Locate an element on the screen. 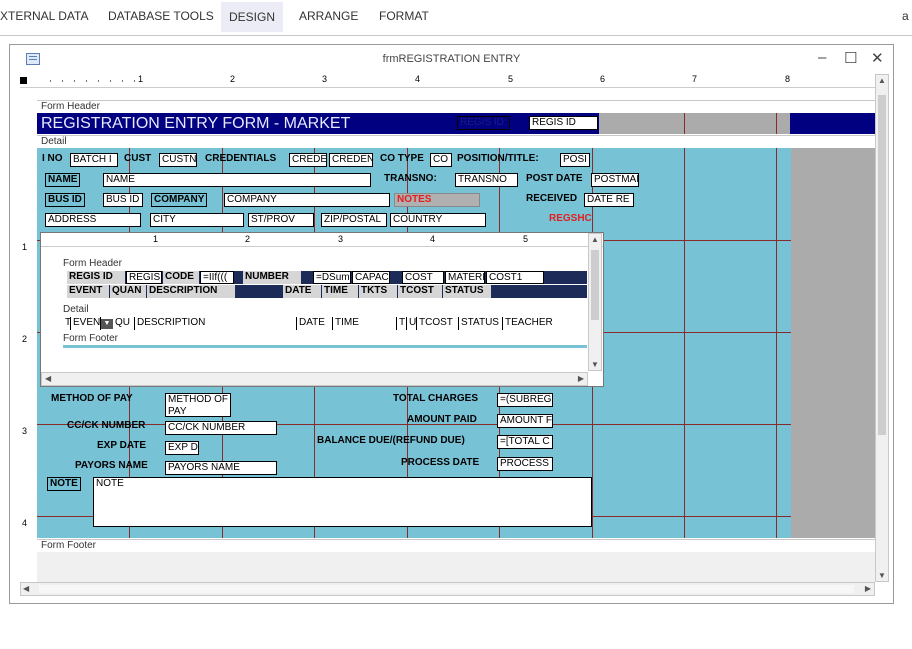  sub-regis-textbox: REGIS is located at coordinates (144, 277).